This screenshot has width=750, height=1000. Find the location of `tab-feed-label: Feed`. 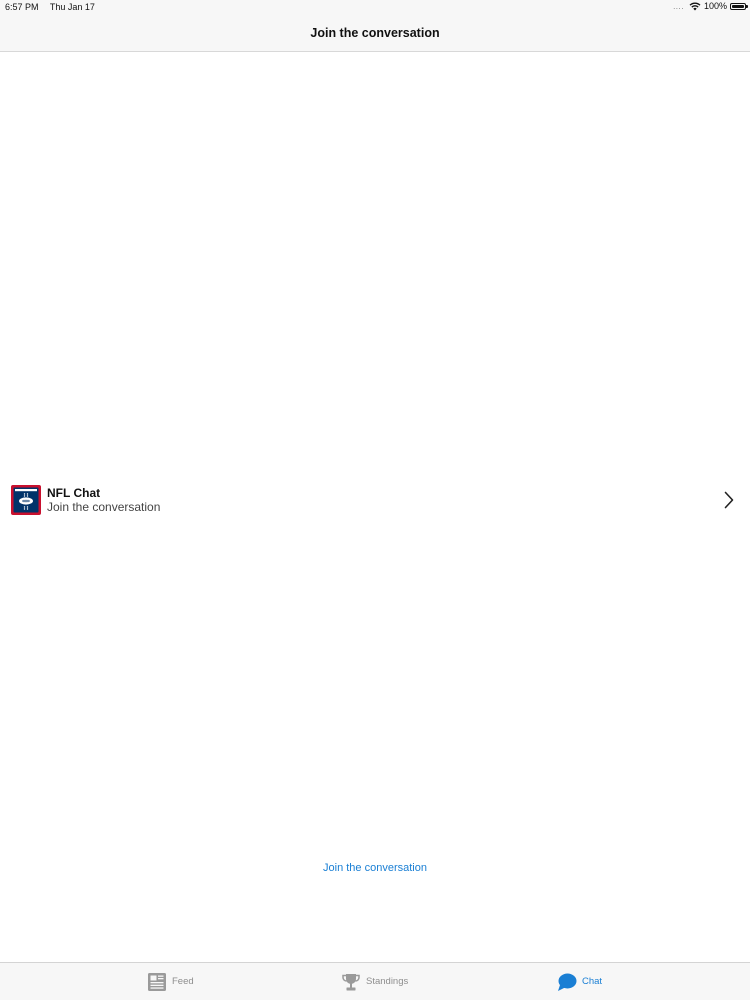

tab-feed-label: Feed is located at coordinates (183, 981).